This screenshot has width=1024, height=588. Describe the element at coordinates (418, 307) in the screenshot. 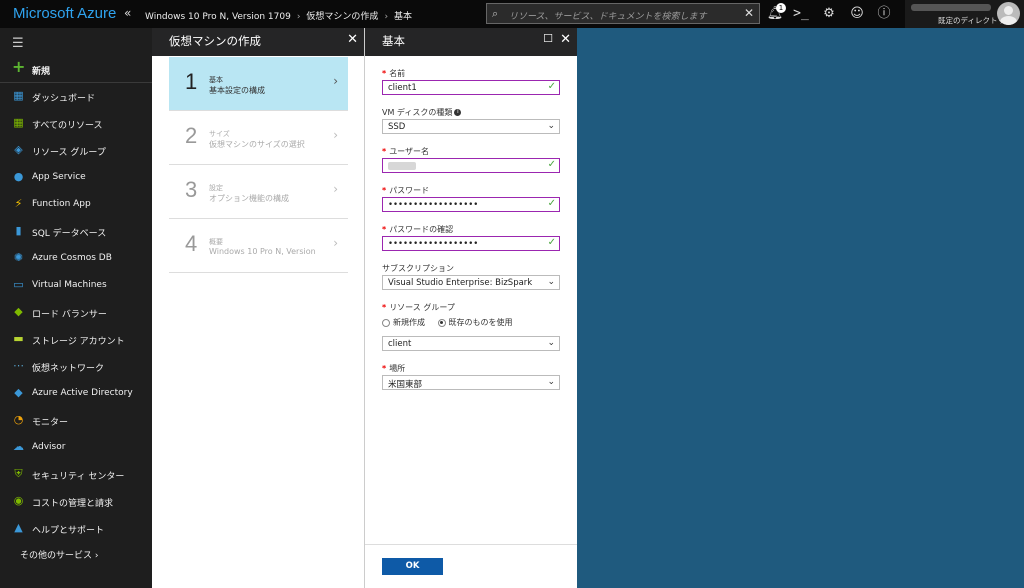

I see `resource-group-label: * リソース グループ` at that location.